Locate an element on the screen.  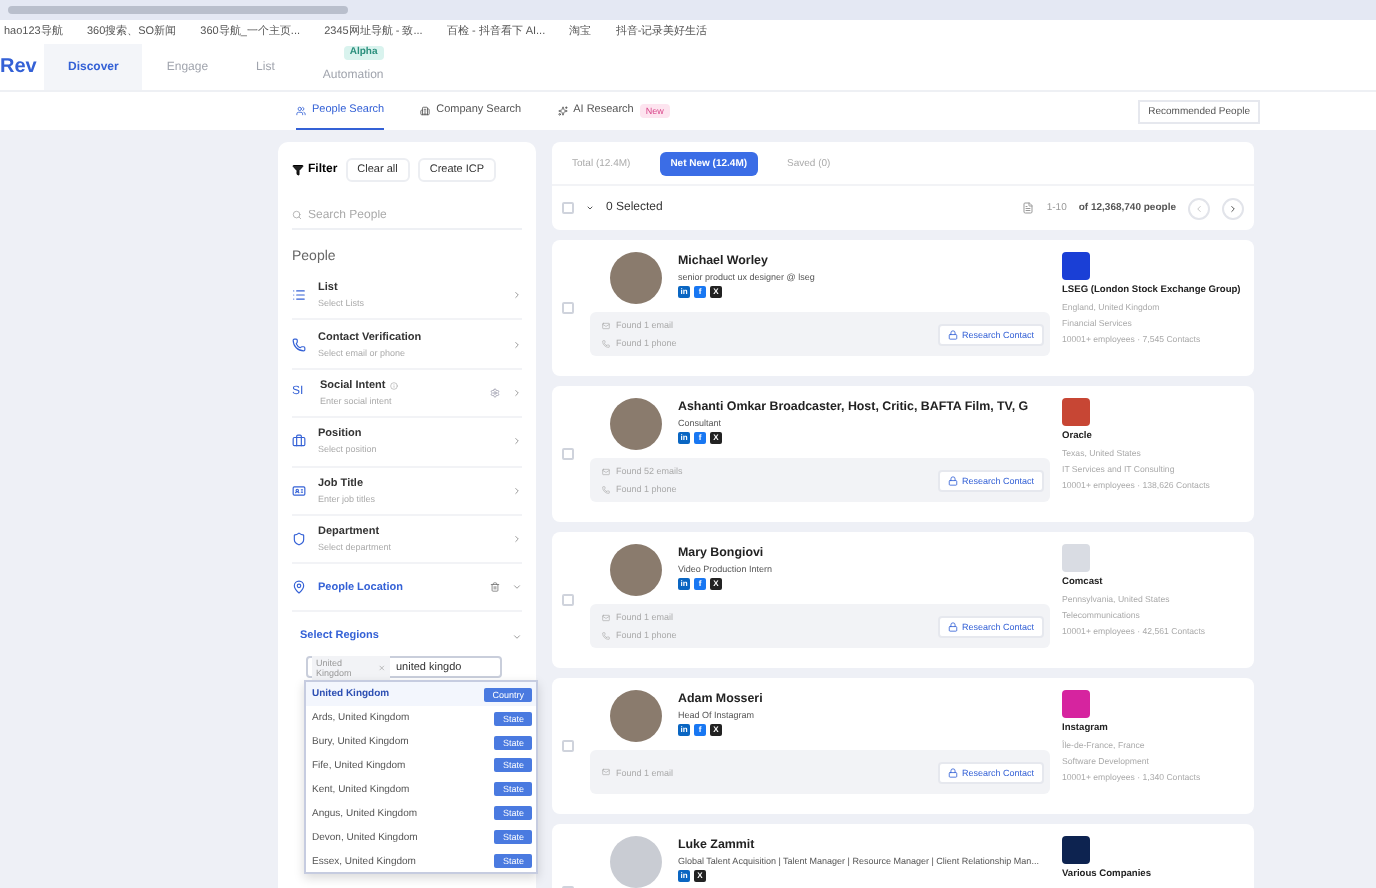
document-icon is located at coordinates (1028, 208).